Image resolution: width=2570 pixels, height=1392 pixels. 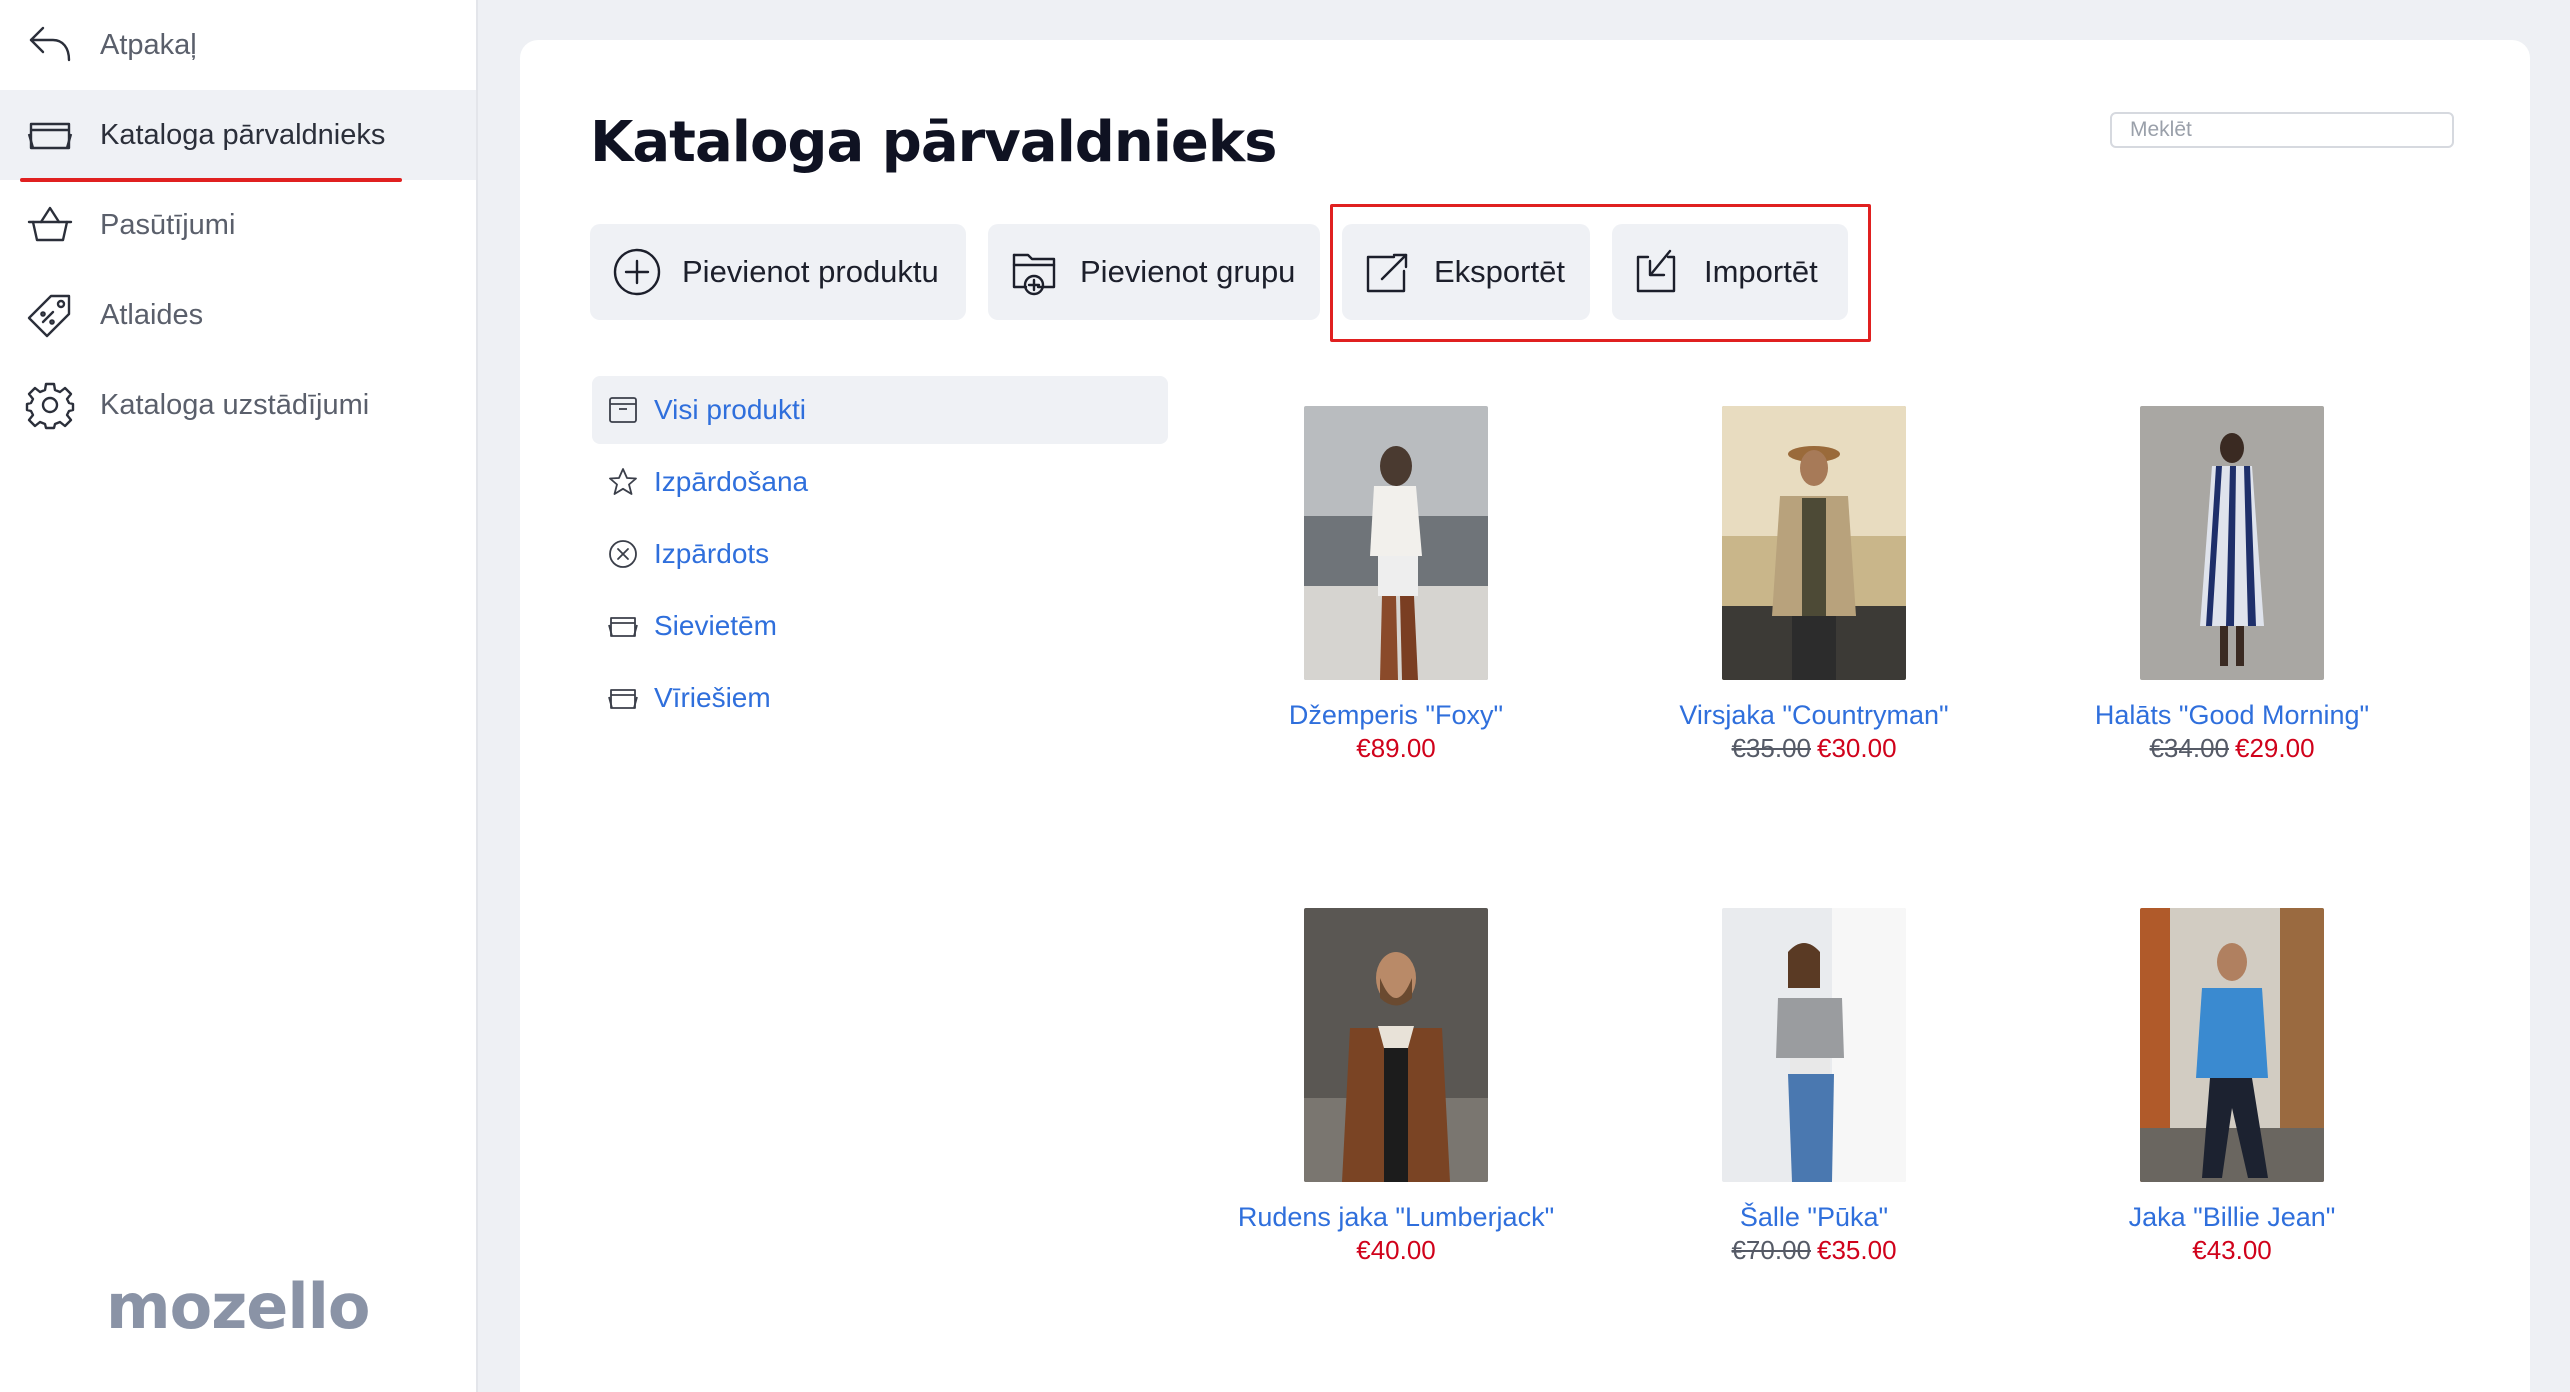 I want to click on product-card: Virsjaka "Countryman" €35.00 €30.00, so click(x=1814, y=585).